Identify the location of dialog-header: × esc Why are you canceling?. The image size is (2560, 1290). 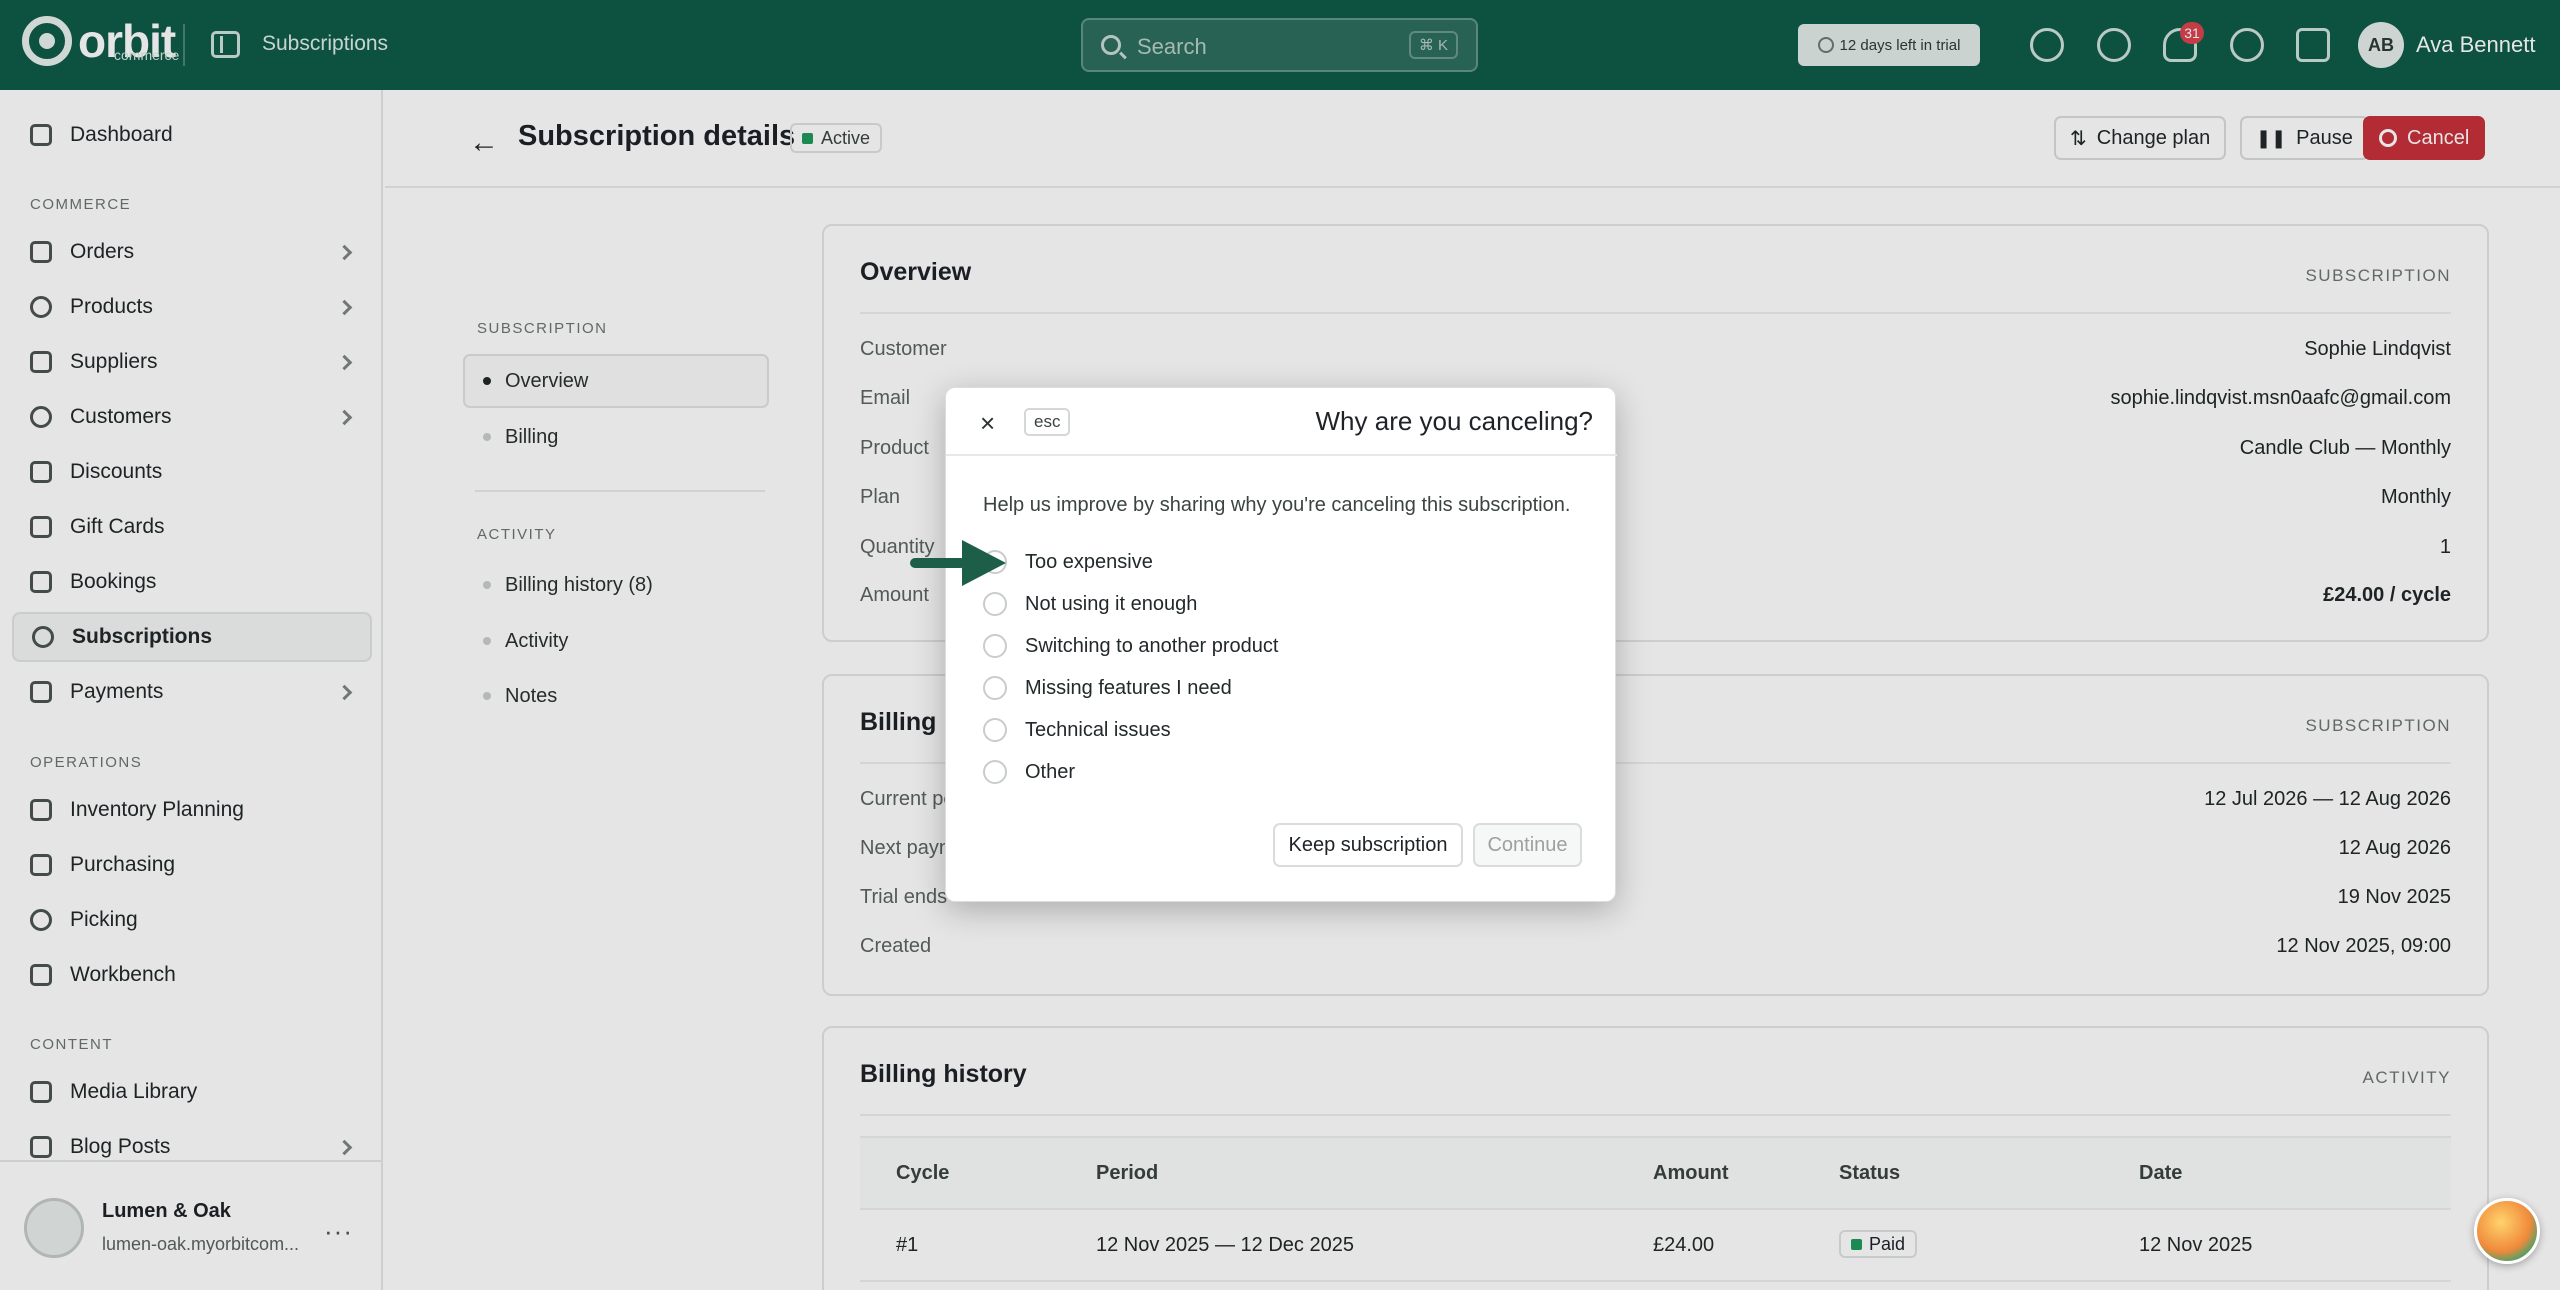
(1281, 422).